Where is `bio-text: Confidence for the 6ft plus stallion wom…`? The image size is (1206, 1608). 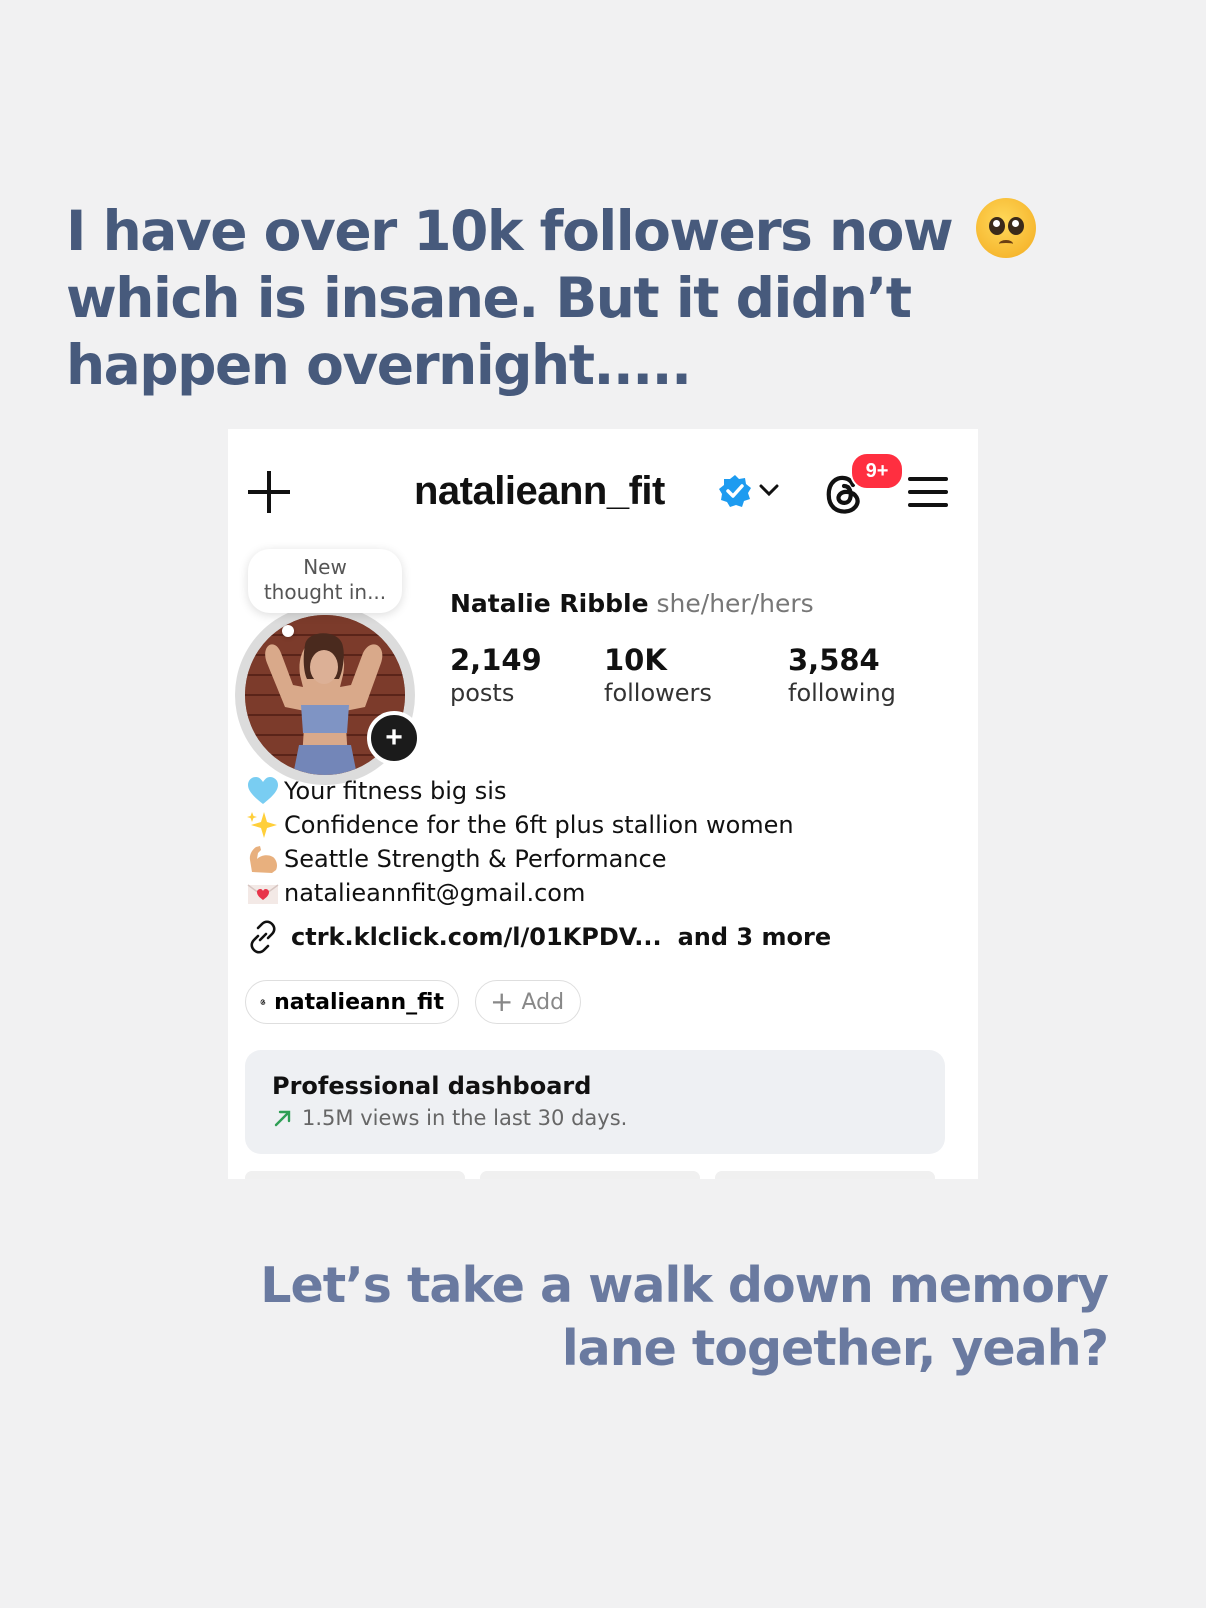 bio-text: Confidence for the 6ft plus stallion wom… is located at coordinates (539, 825).